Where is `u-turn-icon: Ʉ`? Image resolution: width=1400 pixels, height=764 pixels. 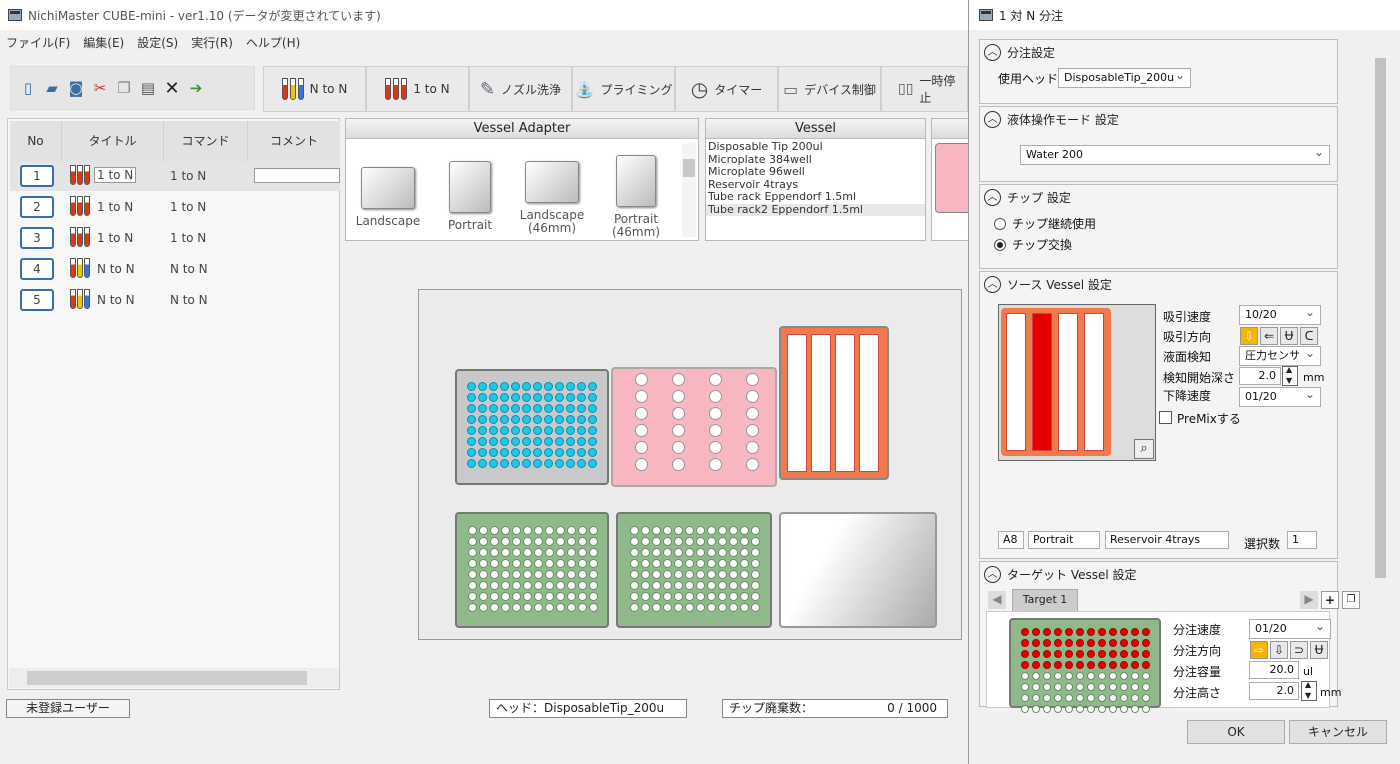
u-turn-icon: Ʉ is located at coordinates (1319, 650).